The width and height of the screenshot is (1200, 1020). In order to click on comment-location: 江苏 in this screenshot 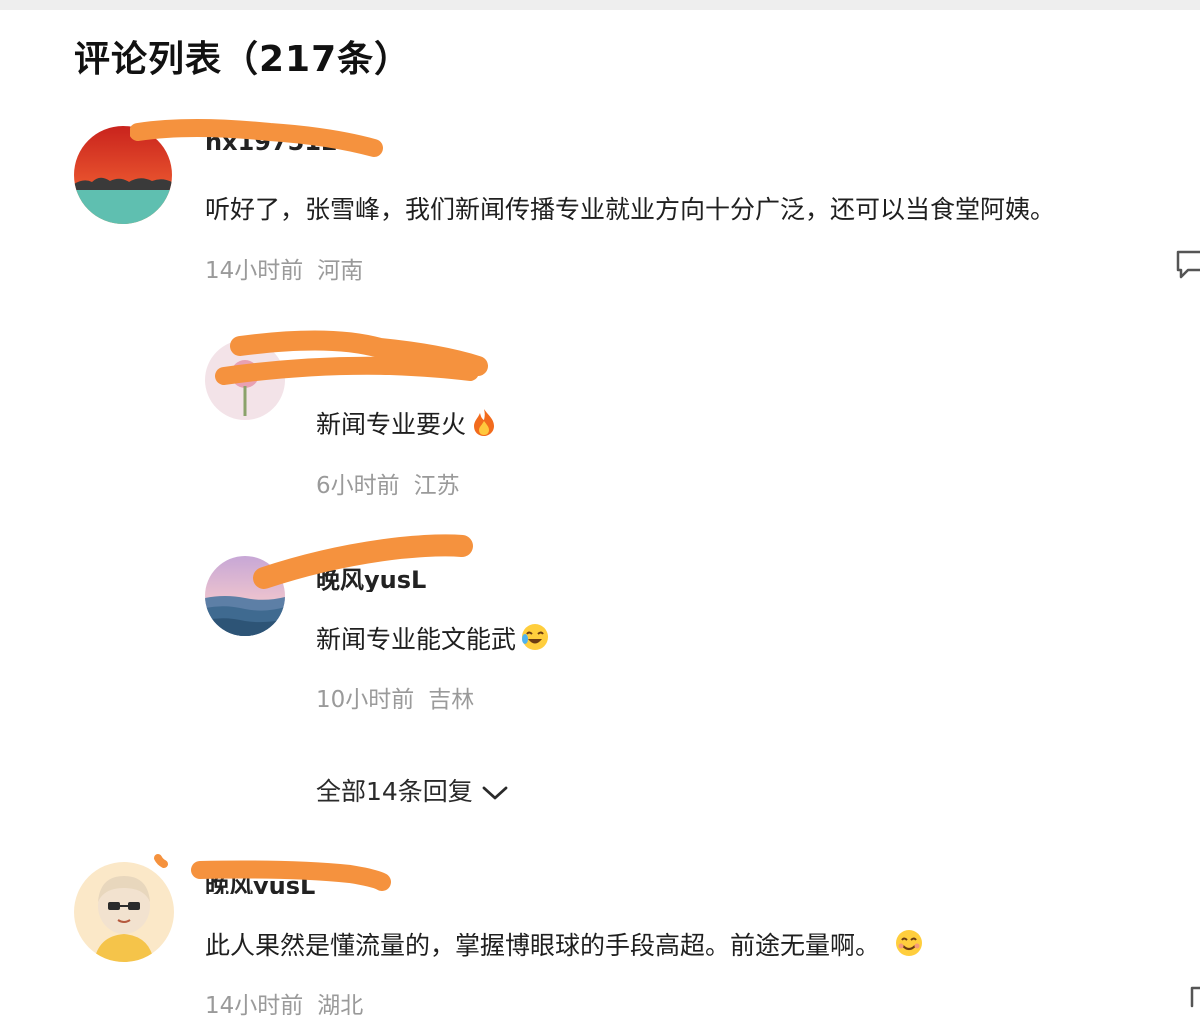, I will do `click(436, 486)`.